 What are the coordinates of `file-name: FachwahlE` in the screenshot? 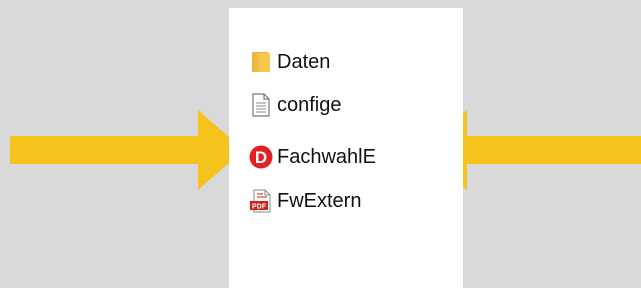 It's located at (326, 156).